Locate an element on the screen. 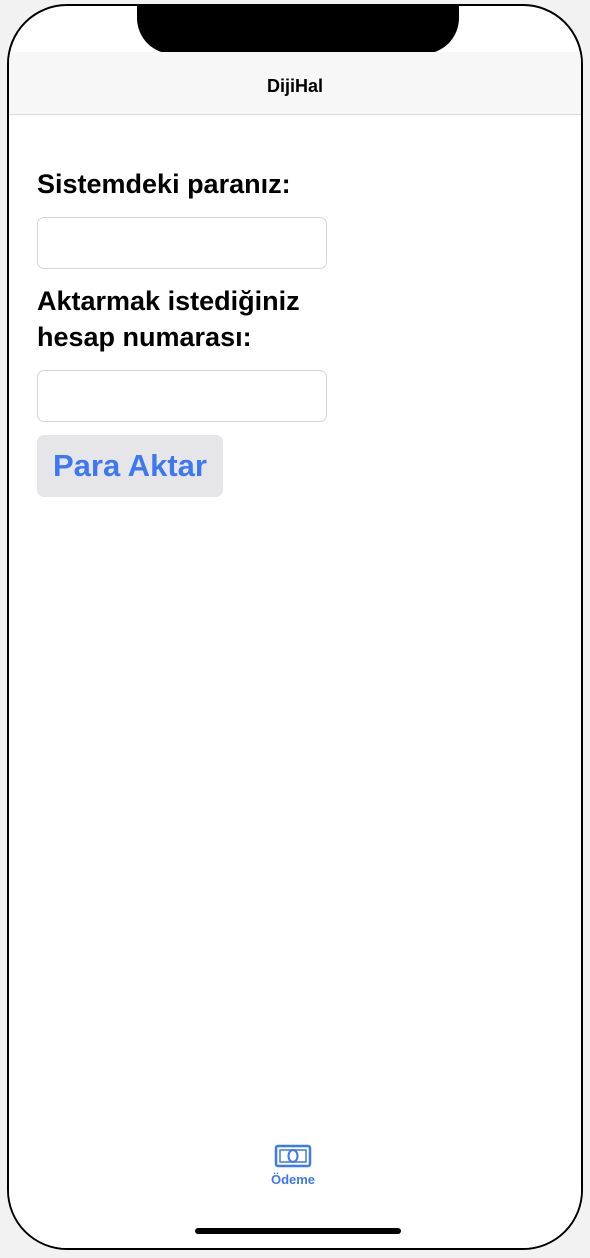  tab-payment: Ödeme is located at coordinates (293, 1169).